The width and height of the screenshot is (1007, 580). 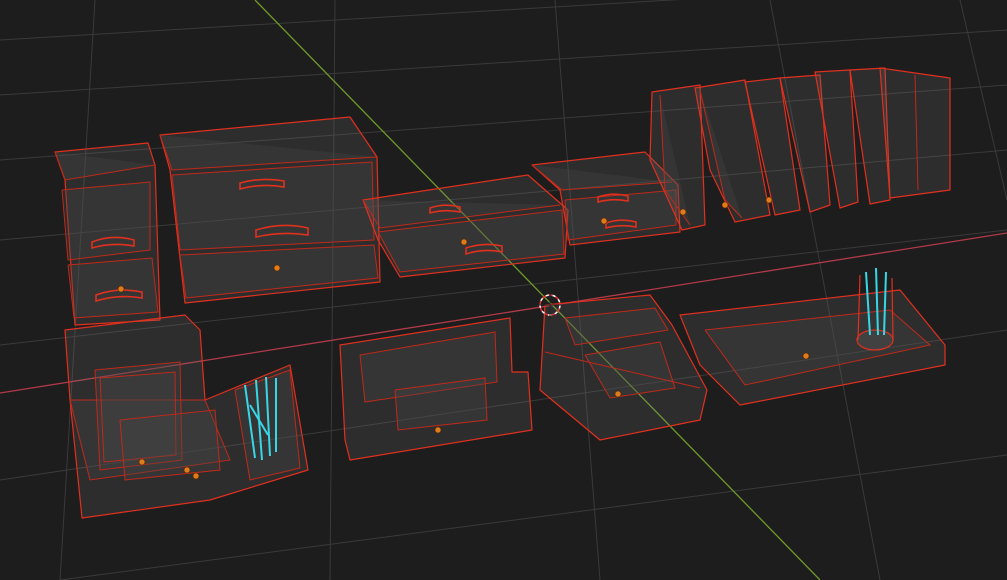 I want to click on letter-tray, so click(x=436, y=389).